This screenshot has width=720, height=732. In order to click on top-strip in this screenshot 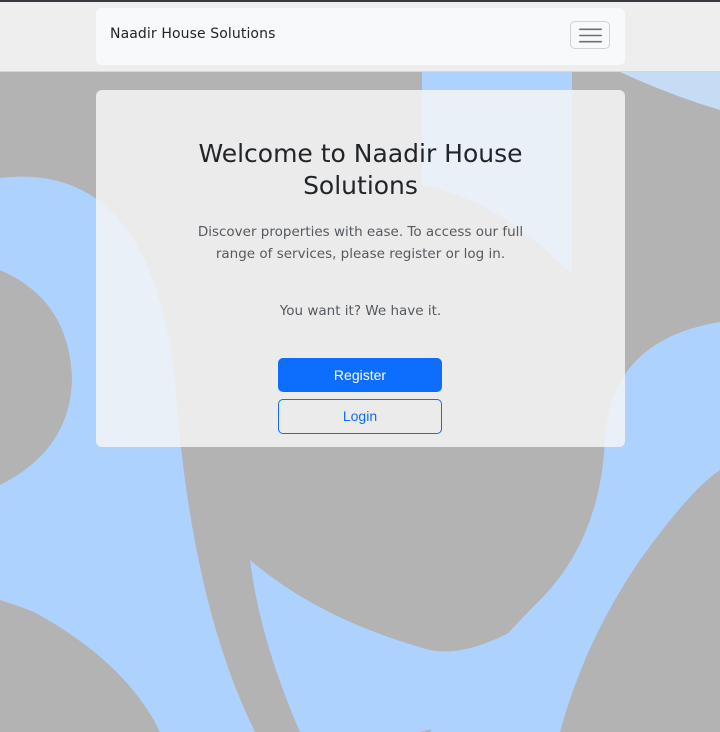, I will do `click(360, 1)`.